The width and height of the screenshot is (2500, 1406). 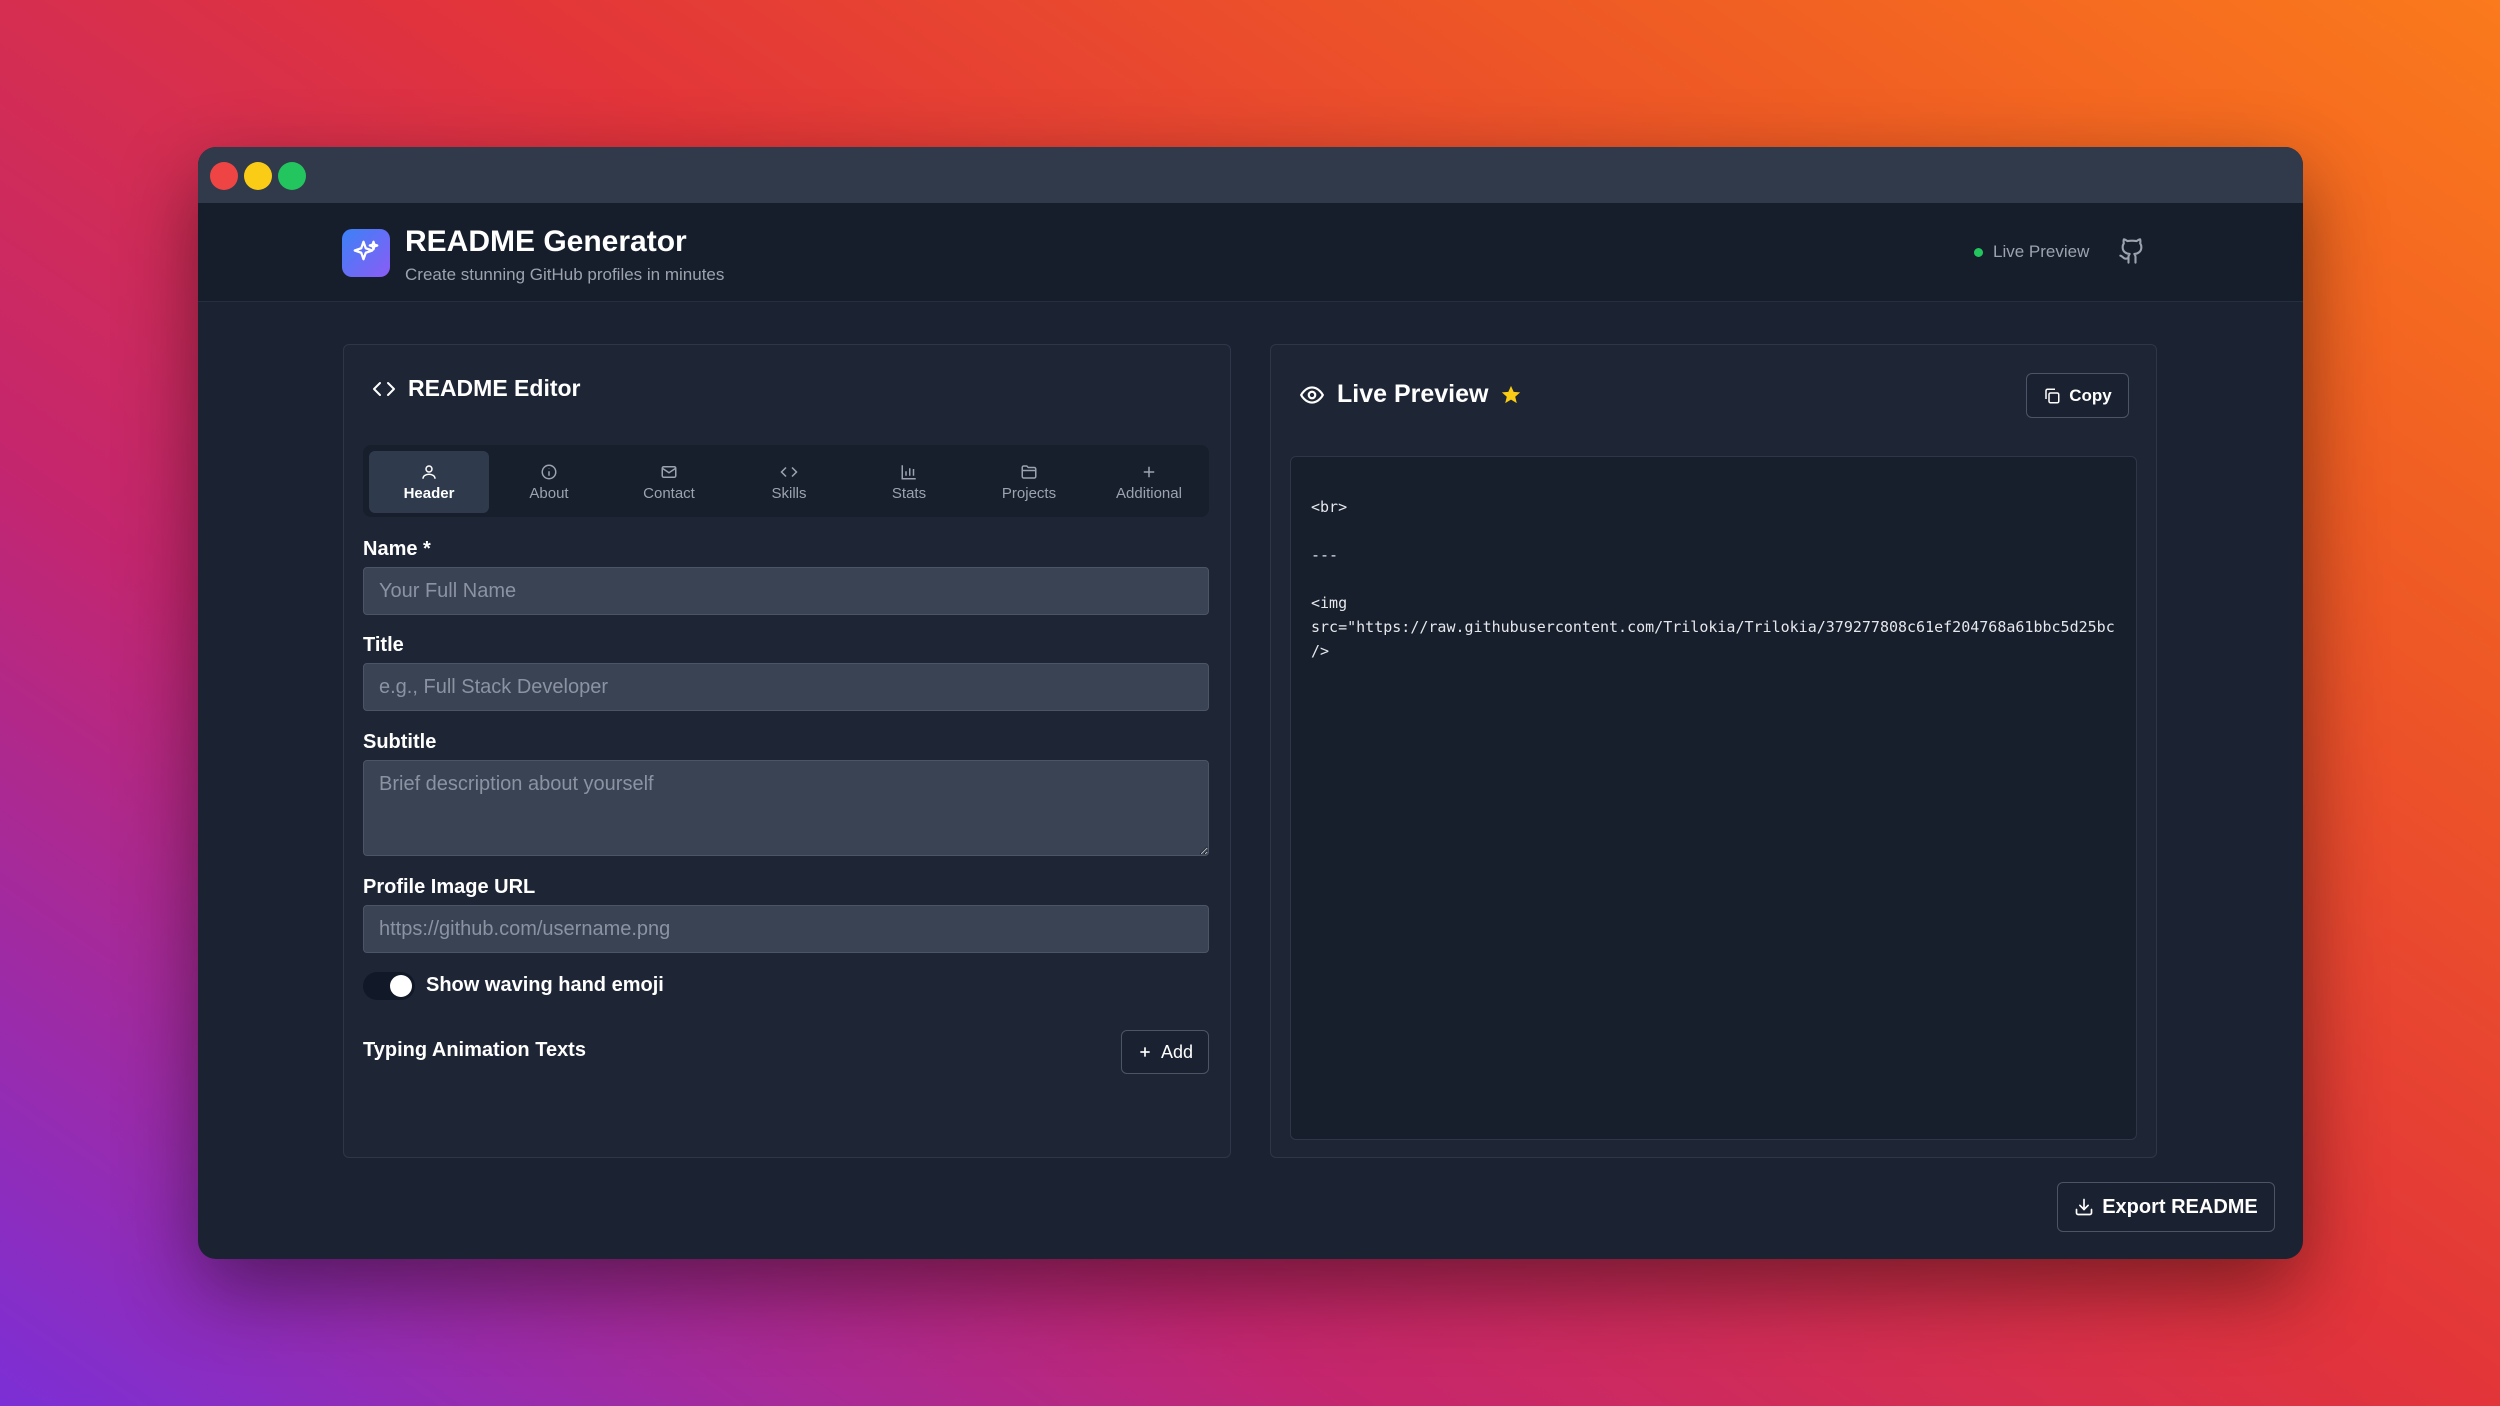 I want to click on title-bar, so click(x=1250, y=175).